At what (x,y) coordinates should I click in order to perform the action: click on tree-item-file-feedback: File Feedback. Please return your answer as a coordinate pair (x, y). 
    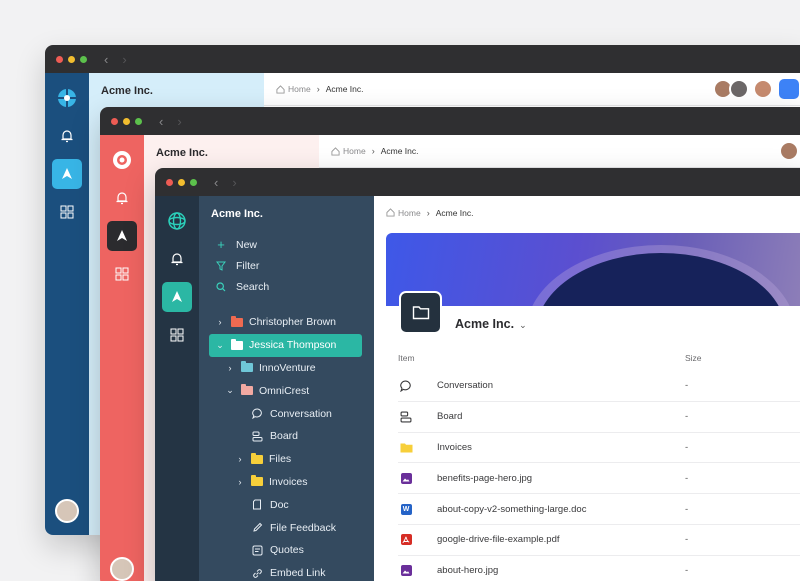
    Looking at the image, I should click on (285, 527).